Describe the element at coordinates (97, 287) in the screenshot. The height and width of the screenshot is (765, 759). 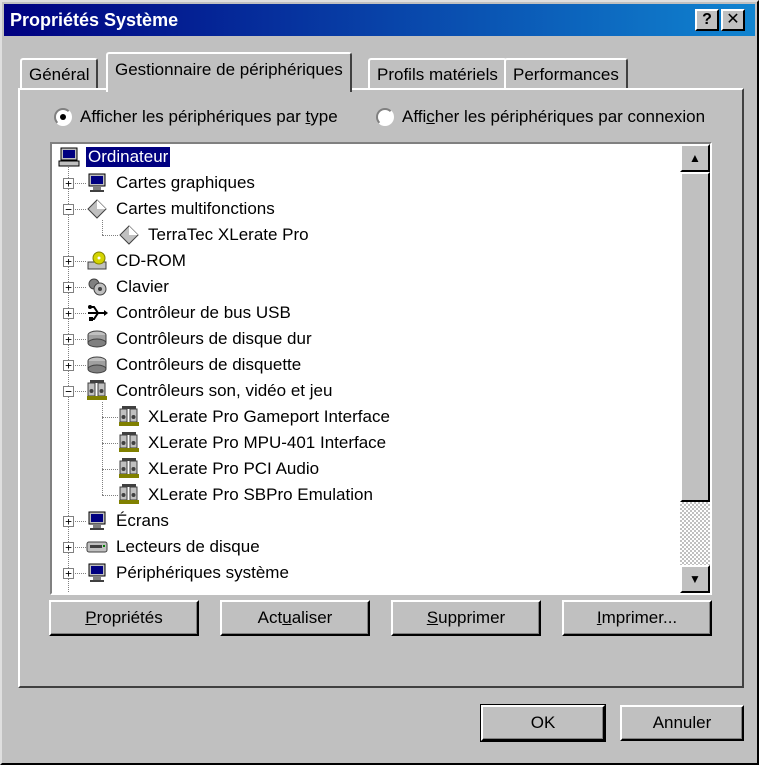
I see `keyboard-icon` at that location.